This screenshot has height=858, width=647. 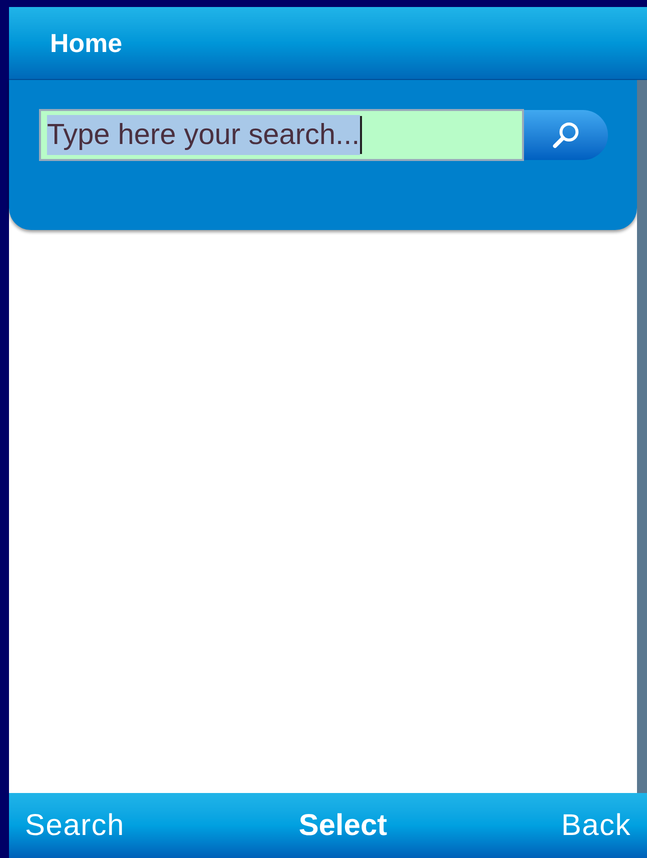 I want to click on search-button, so click(x=566, y=135).